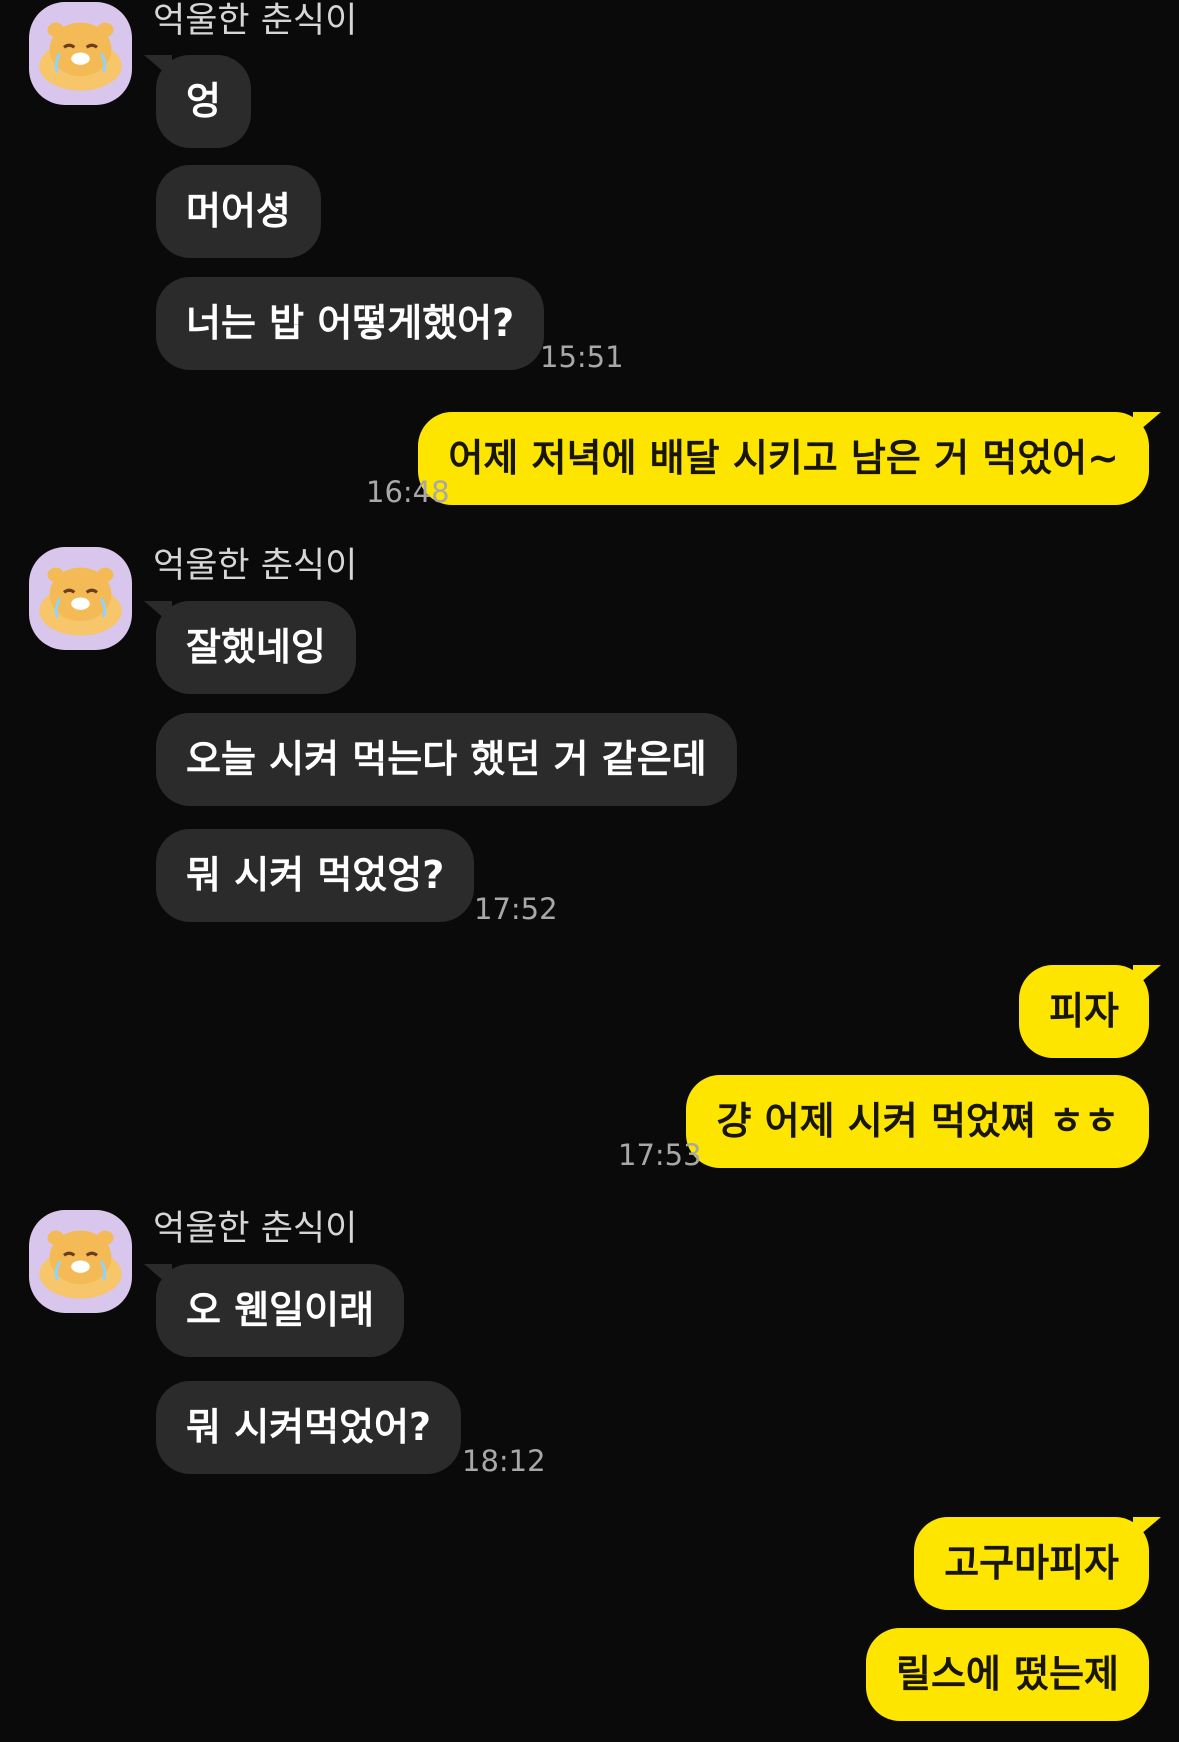 The width and height of the screenshot is (1179, 1742). What do you see at coordinates (446, 759) in the screenshot?
I see `incoming-message: 오늘 시켜 먹는다 했던 거 같은데` at bounding box center [446, 759].